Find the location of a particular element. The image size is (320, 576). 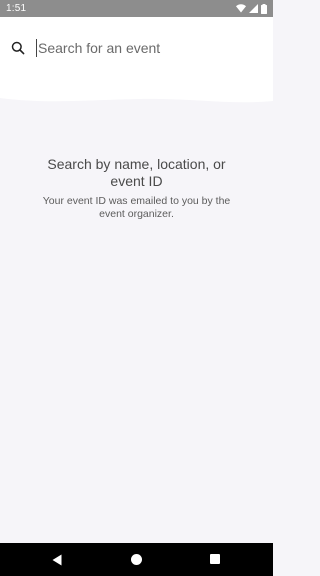

status-icons is located at coordinates (251, 8).